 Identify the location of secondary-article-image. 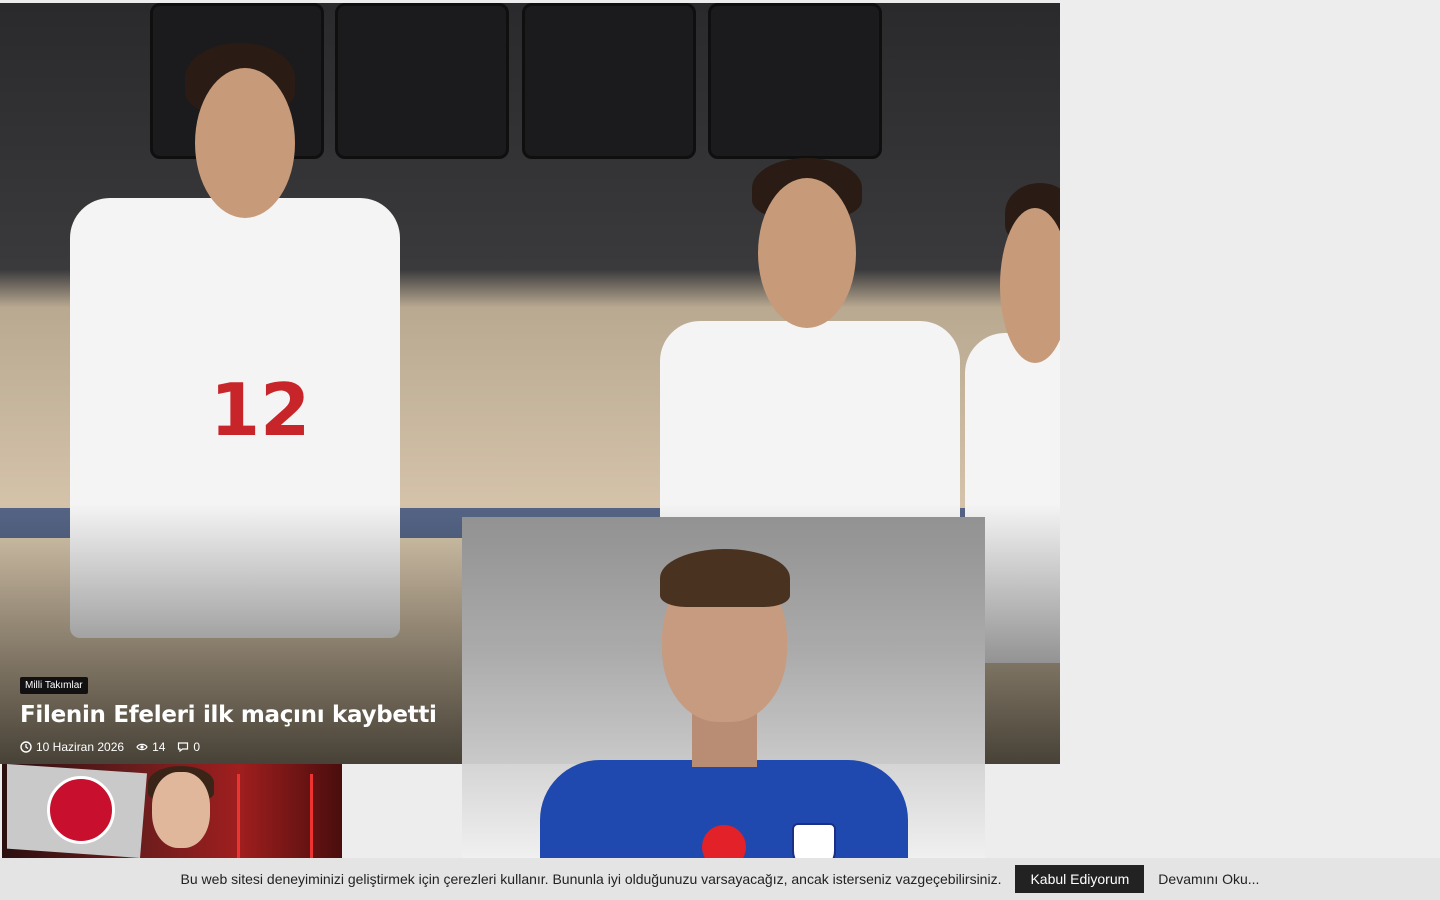
(723, 687).